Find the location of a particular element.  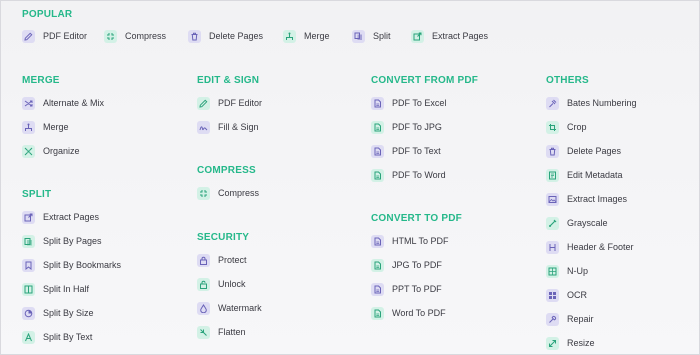

menu-item-label: PDF To Text is located at coordinates (416, 151).